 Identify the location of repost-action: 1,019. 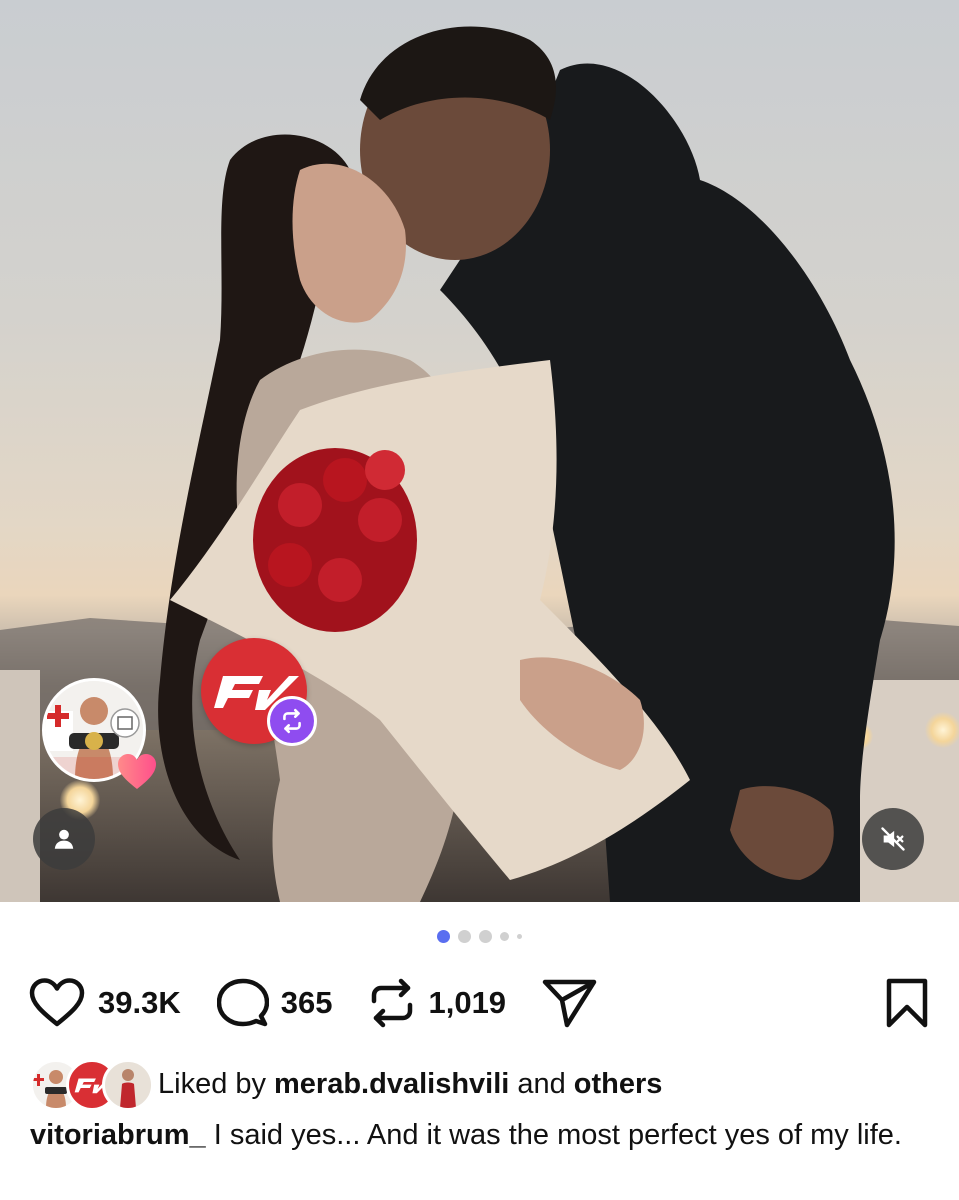
(437, 1003).